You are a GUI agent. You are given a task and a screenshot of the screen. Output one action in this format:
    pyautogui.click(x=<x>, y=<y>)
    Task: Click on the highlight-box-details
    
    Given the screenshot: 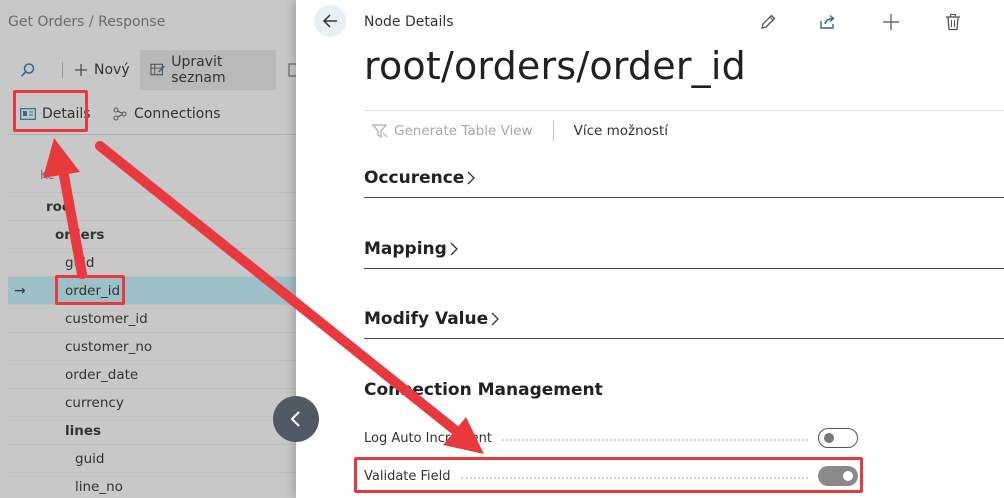 What is the action you would take?
    pyautogui.click(x=50, y=111)
    